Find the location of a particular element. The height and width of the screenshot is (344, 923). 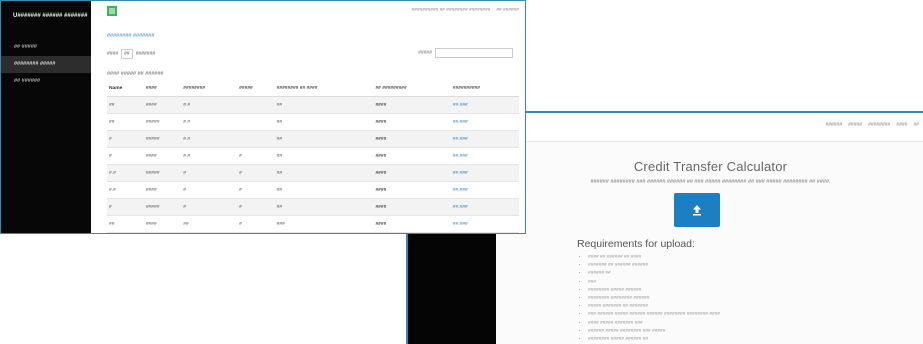

sidebar-item: ## ##### is located at coordinates (46, 47).